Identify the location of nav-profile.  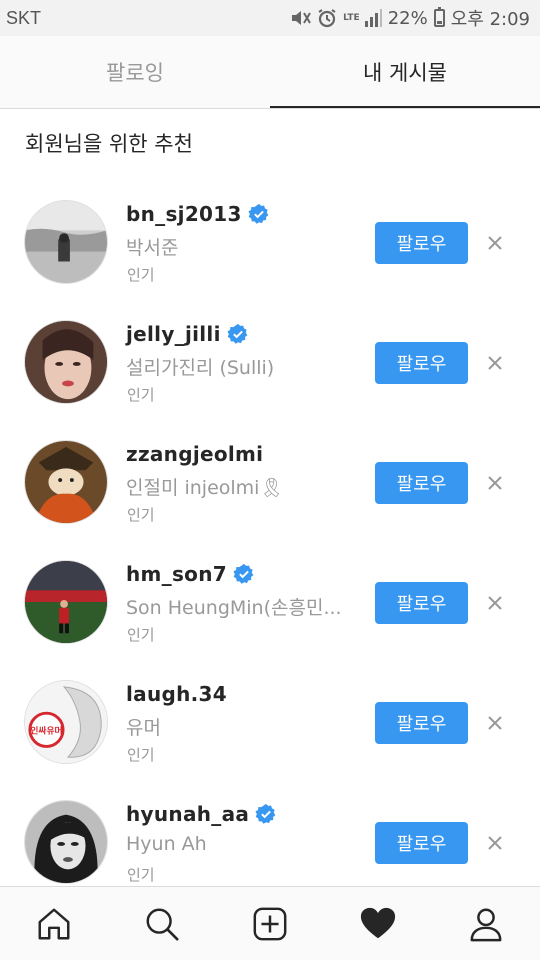
(486, 924).